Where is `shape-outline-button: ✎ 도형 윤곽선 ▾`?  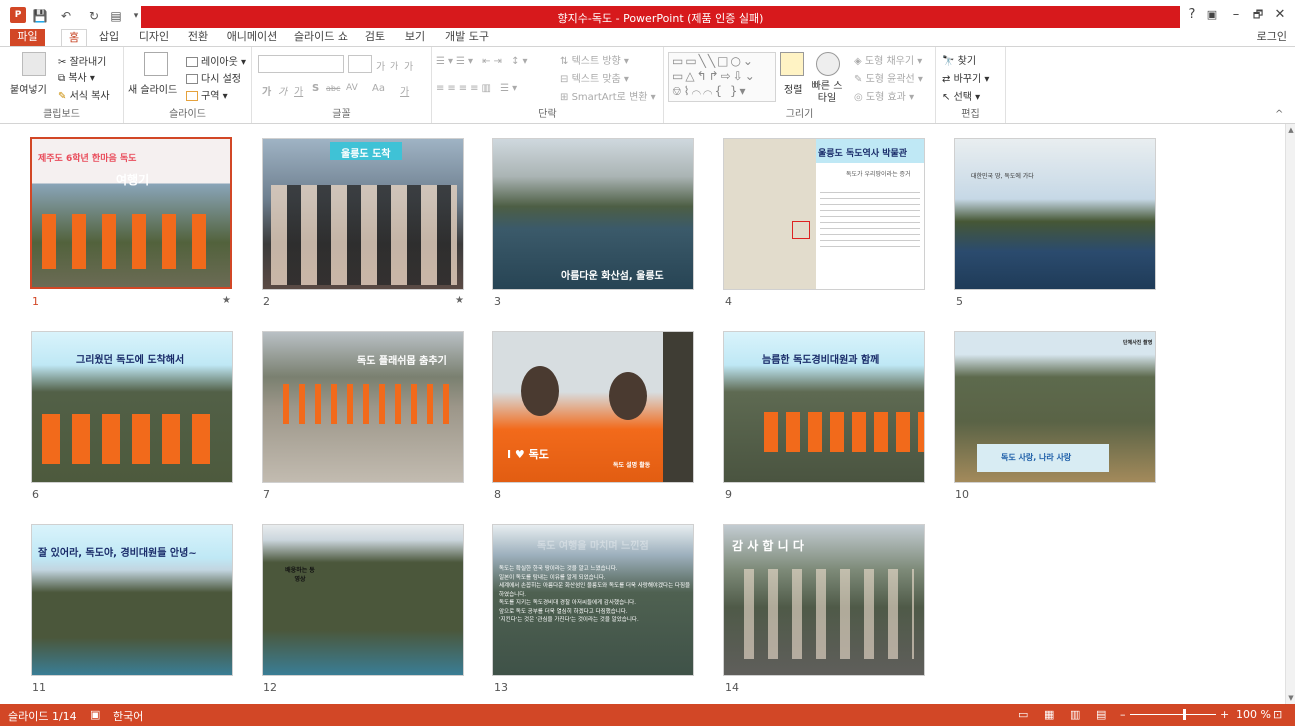 shape-outline-button: ✎ 도형 윤곽선 ▾ is located at coordinates (888, 77).